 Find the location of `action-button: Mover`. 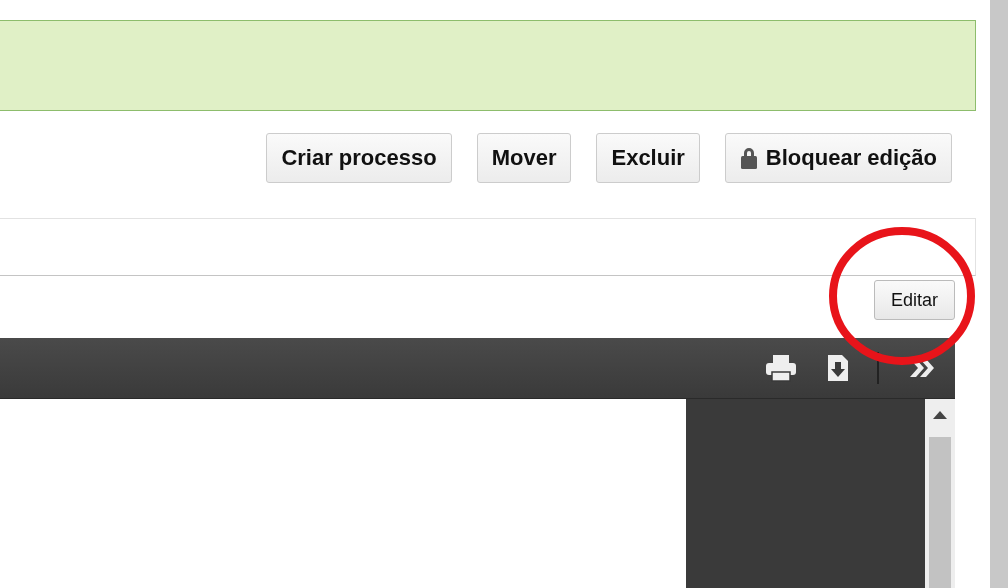

action-button: Mover is located at coordinates (524, 158).